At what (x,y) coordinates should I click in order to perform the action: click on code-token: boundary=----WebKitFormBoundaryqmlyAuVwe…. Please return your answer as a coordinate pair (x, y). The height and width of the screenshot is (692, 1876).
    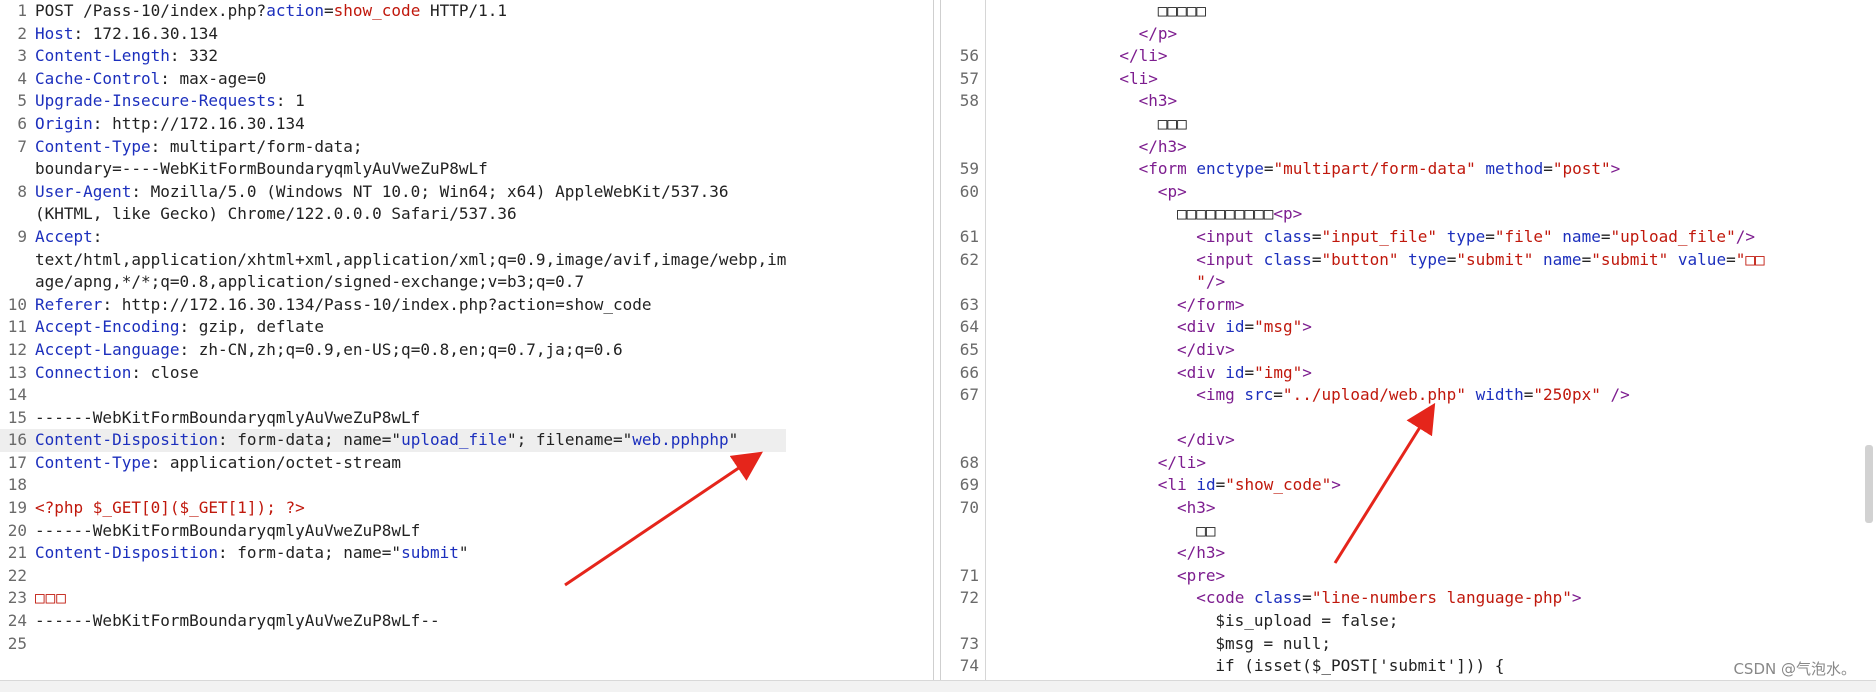
    Looking at the image, I should click on (261, 169).